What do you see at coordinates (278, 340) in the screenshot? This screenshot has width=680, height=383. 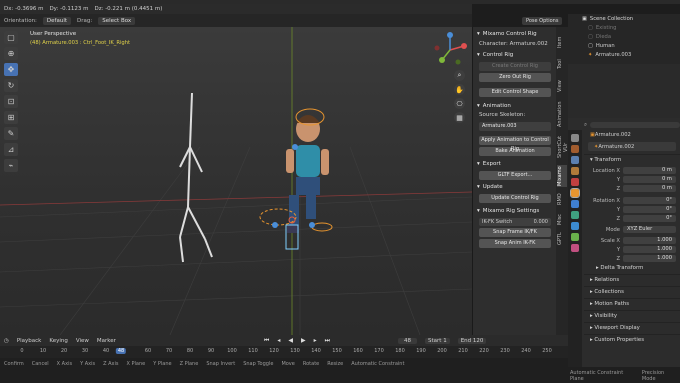 I see `prev-key-icon: ◂` at bounding box center [278, 340].